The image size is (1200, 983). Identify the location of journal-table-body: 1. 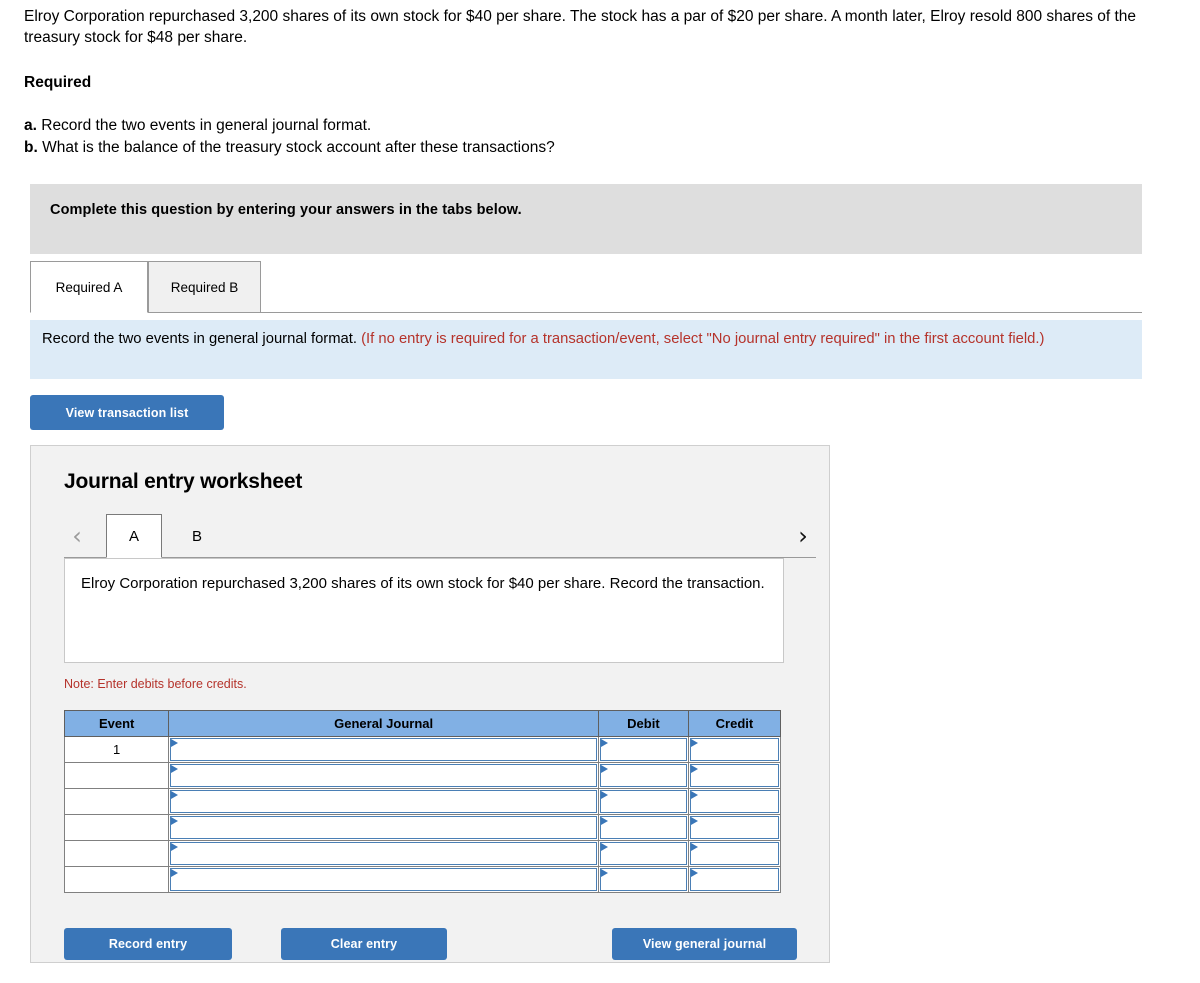
(422, 814).